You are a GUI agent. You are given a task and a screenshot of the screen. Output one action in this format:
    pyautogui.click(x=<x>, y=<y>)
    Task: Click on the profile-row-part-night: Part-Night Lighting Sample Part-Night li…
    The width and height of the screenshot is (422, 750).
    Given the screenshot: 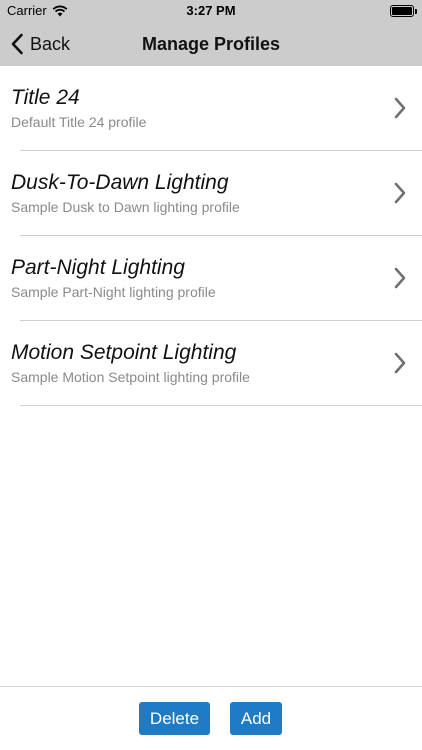 What is the action you would take?
    pyautogui.click(x=211, y=278)
    